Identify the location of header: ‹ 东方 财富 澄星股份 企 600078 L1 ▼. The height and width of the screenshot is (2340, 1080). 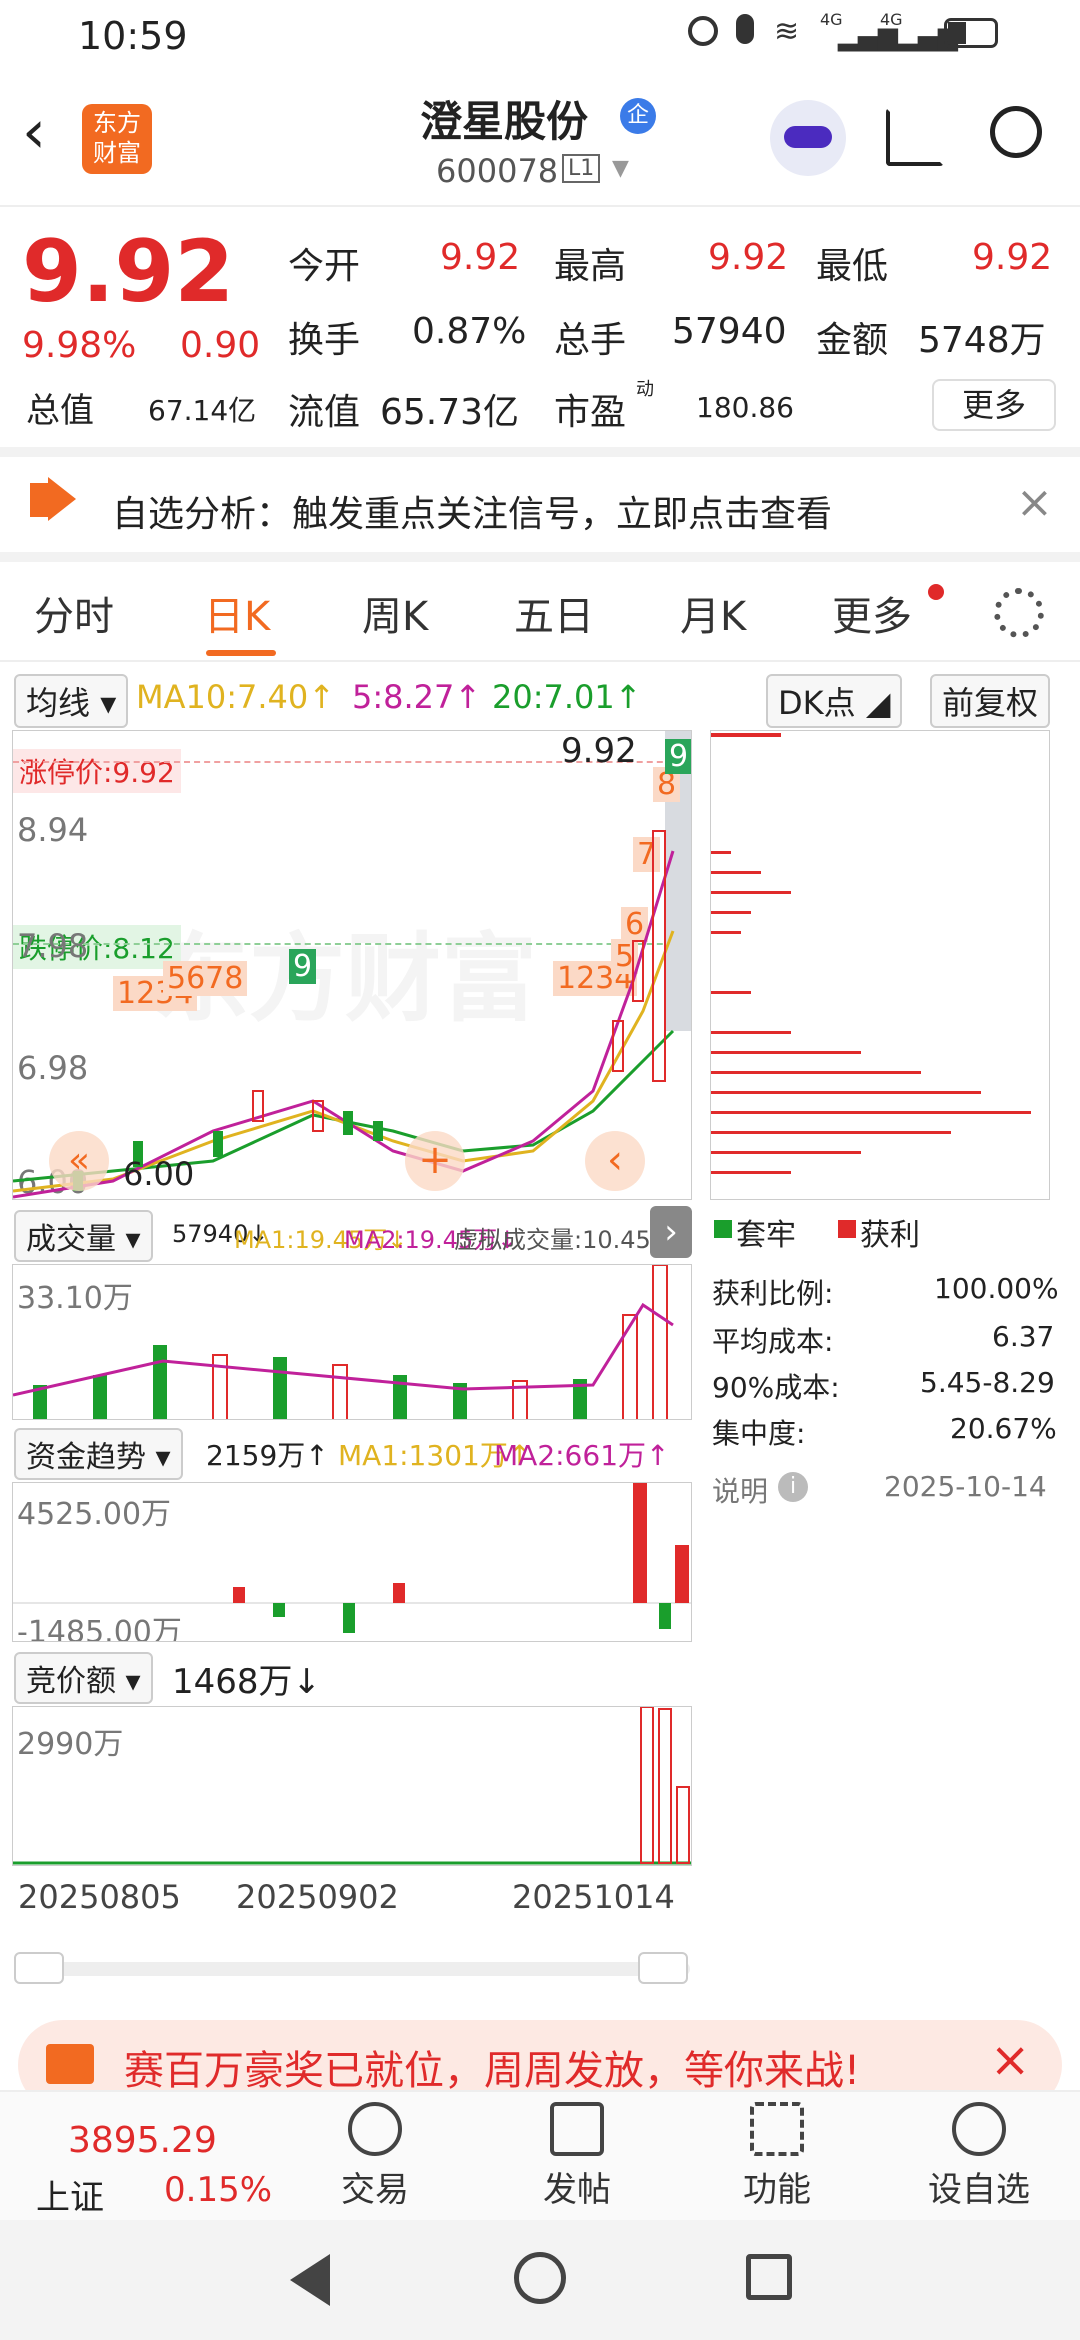
(540, 139).